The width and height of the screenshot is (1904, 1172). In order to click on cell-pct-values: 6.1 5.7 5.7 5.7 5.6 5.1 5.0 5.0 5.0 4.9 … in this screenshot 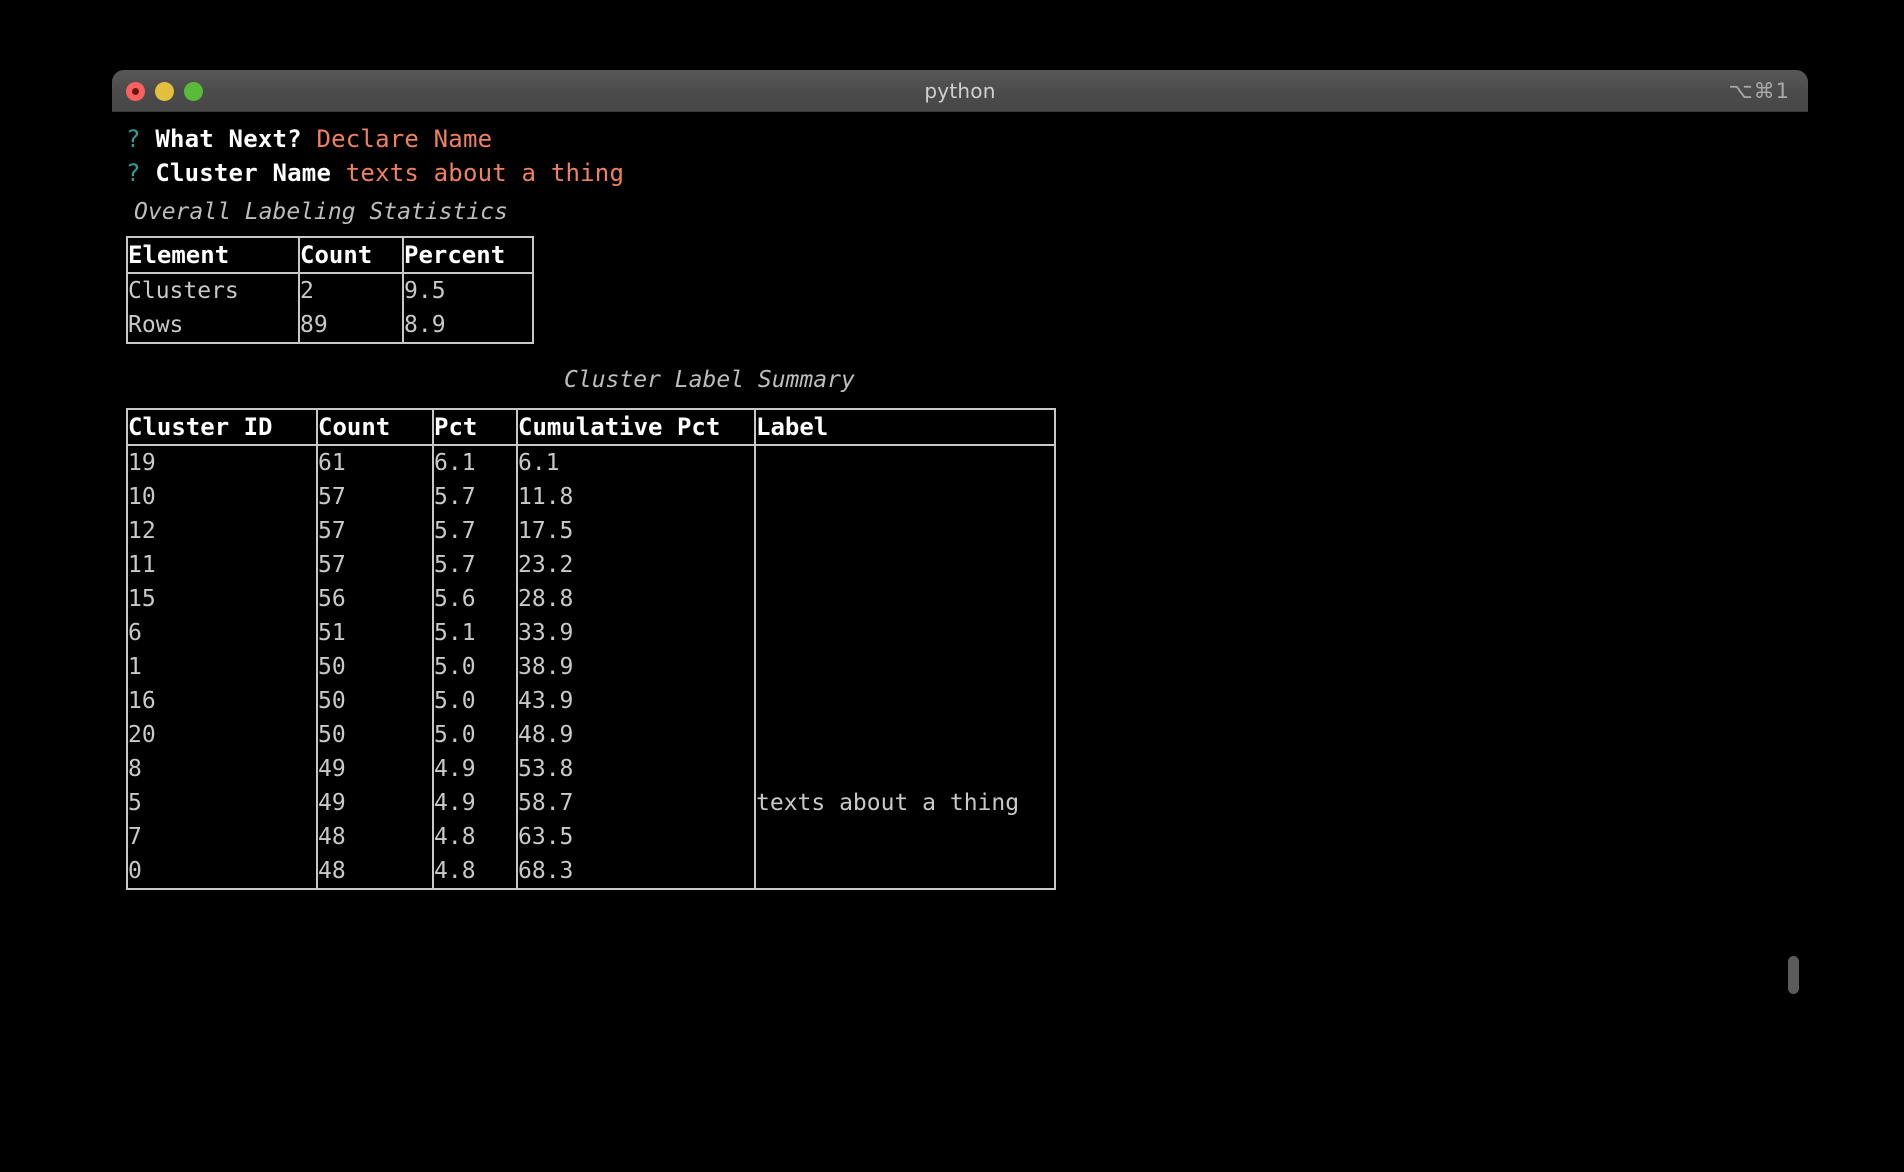, I will do `click(475, 667)`.